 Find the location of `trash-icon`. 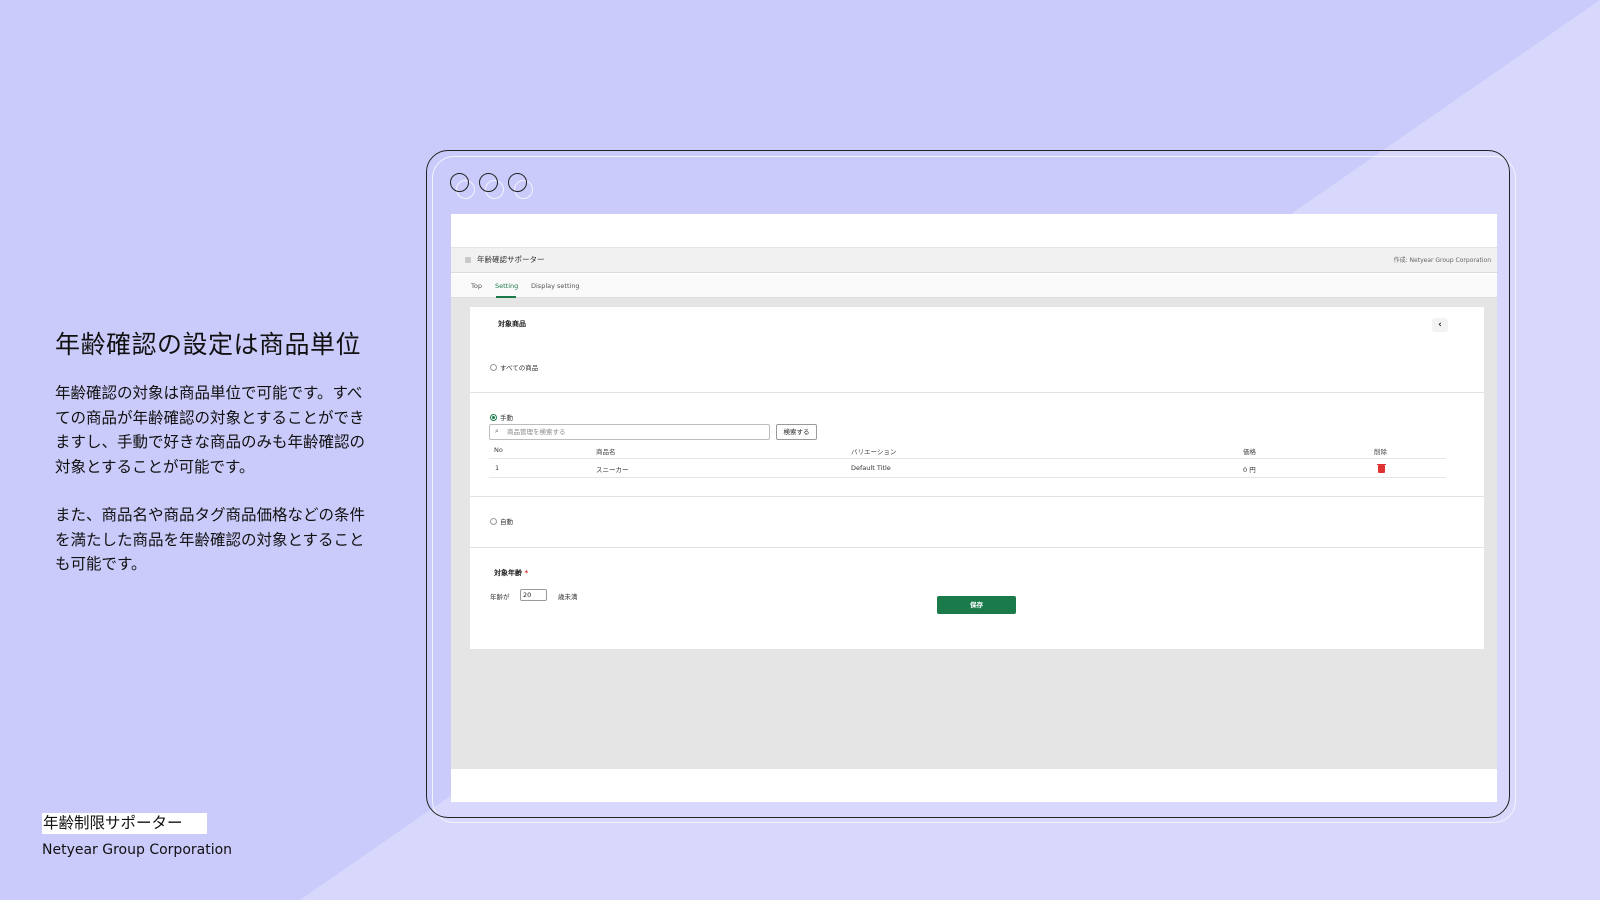

trash-icon is located at coordinates (1381, 468).